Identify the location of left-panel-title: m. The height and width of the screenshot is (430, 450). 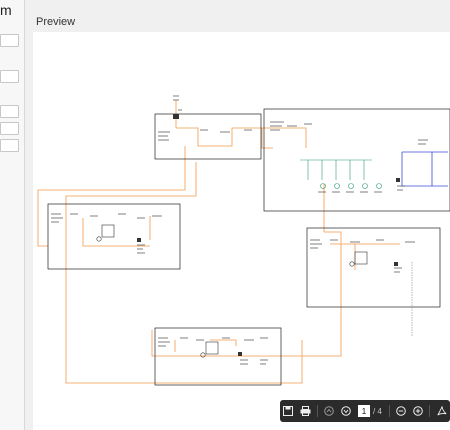
(6, 10).